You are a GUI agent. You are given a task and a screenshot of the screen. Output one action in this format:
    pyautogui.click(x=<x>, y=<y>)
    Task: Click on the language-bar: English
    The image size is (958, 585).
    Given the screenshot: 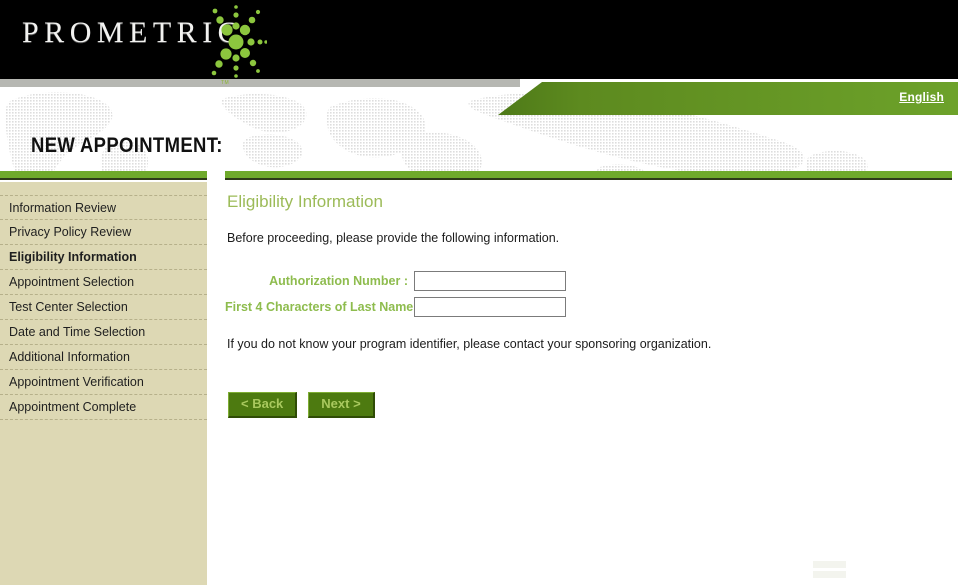 What is the action you would take?
    pyautogui.click(x=728, y=98)
    